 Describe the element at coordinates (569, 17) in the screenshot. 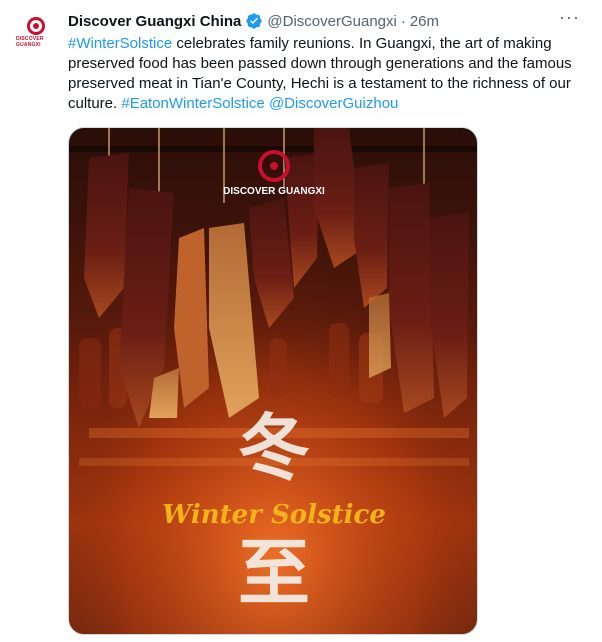

I see `more-icon: ···` at that location.